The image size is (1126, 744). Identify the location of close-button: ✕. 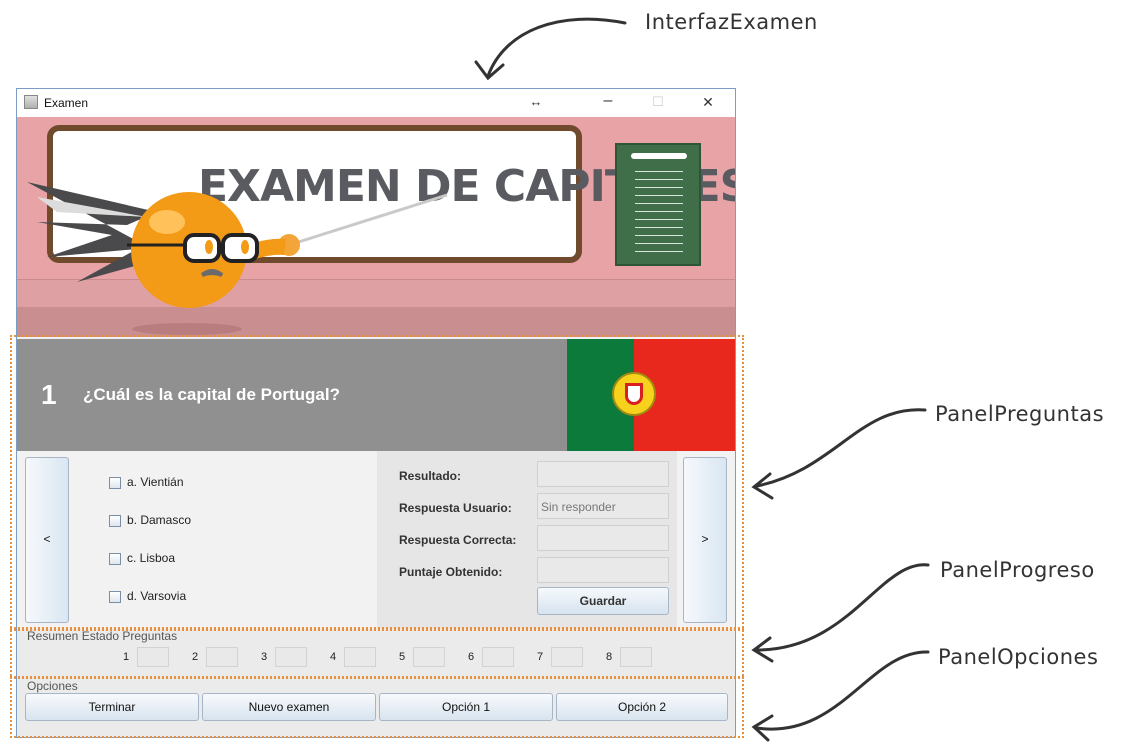
(708, 102).